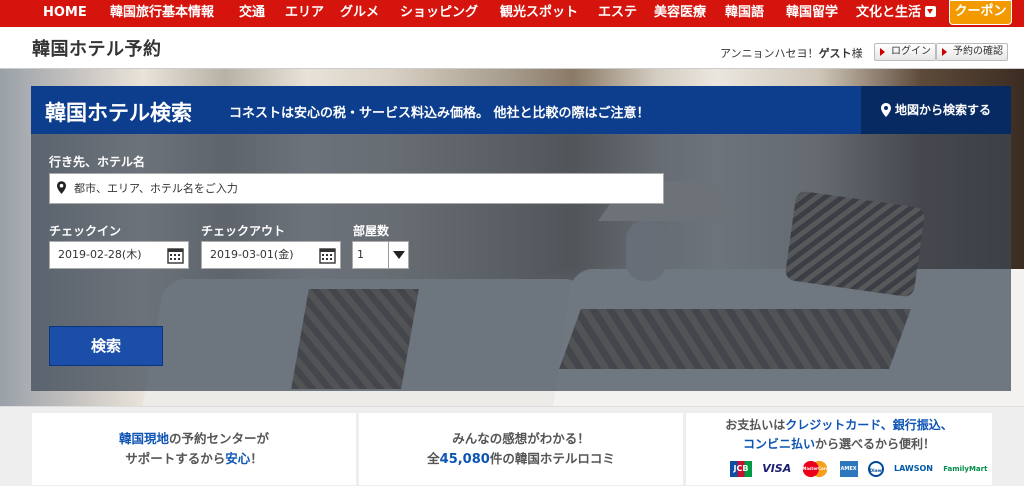  I want to click on checkin-date-field: 2019-02-28(木), so click(119, 255).